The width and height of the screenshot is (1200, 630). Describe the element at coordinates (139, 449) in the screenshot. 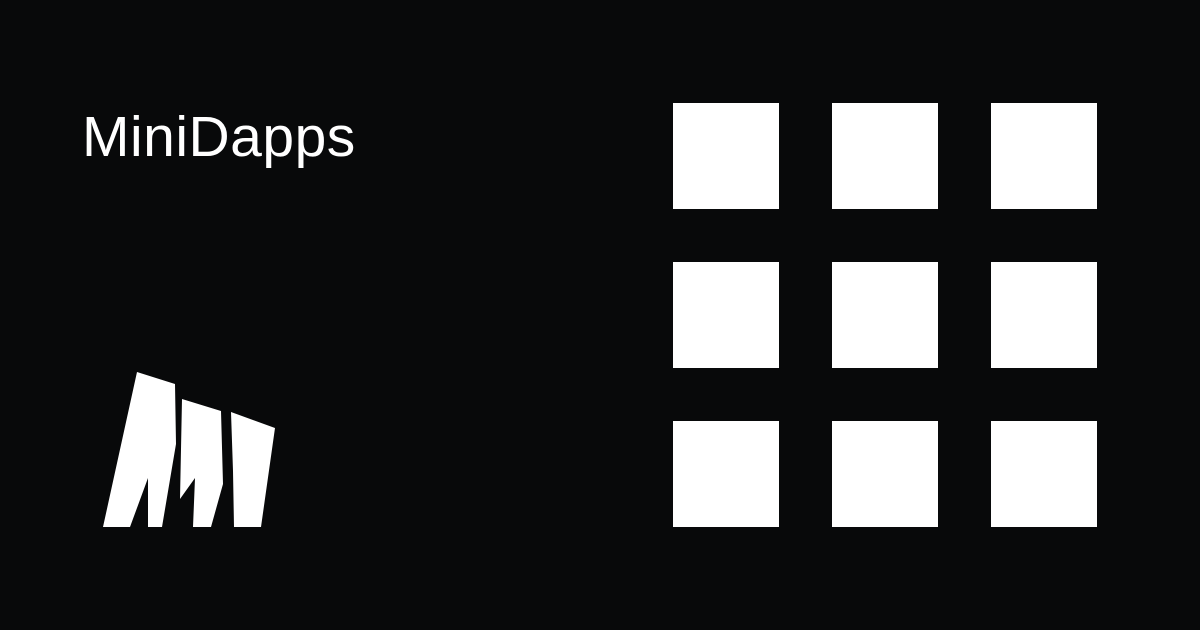

I see `logo-stroke-left` at that location.